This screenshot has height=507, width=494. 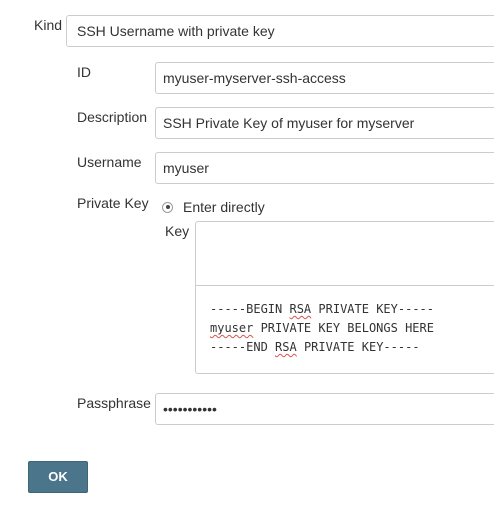 What do you see at coordinates (254, 78) in the screenshot?
I see `id-field-value: myuser-myserver-ssh-access` at bounding box center [254, 78].